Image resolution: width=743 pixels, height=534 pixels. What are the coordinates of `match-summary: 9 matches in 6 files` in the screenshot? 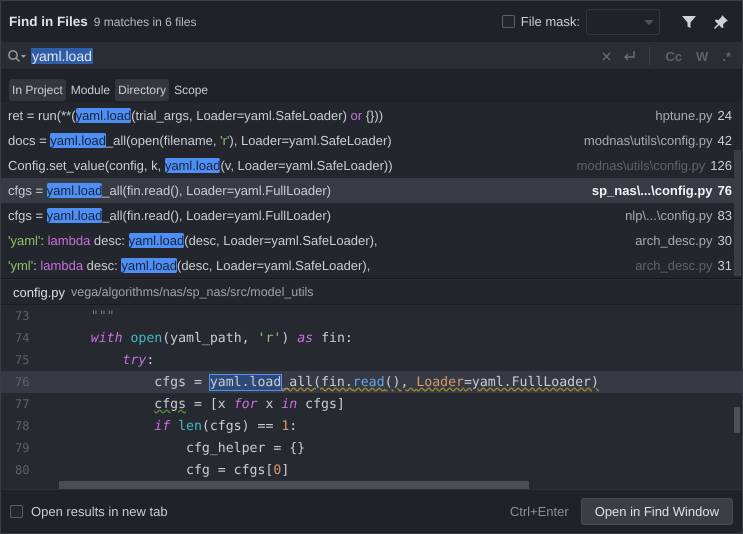 It's located at (145, 21).